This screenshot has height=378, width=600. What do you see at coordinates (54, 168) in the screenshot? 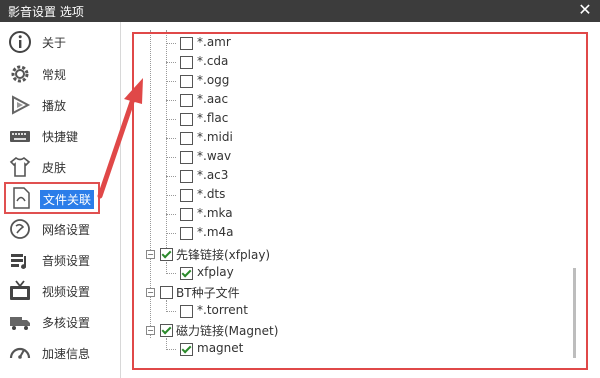
I see `sidebar-item-label: 皮肤` at bounding box center [54, 168].